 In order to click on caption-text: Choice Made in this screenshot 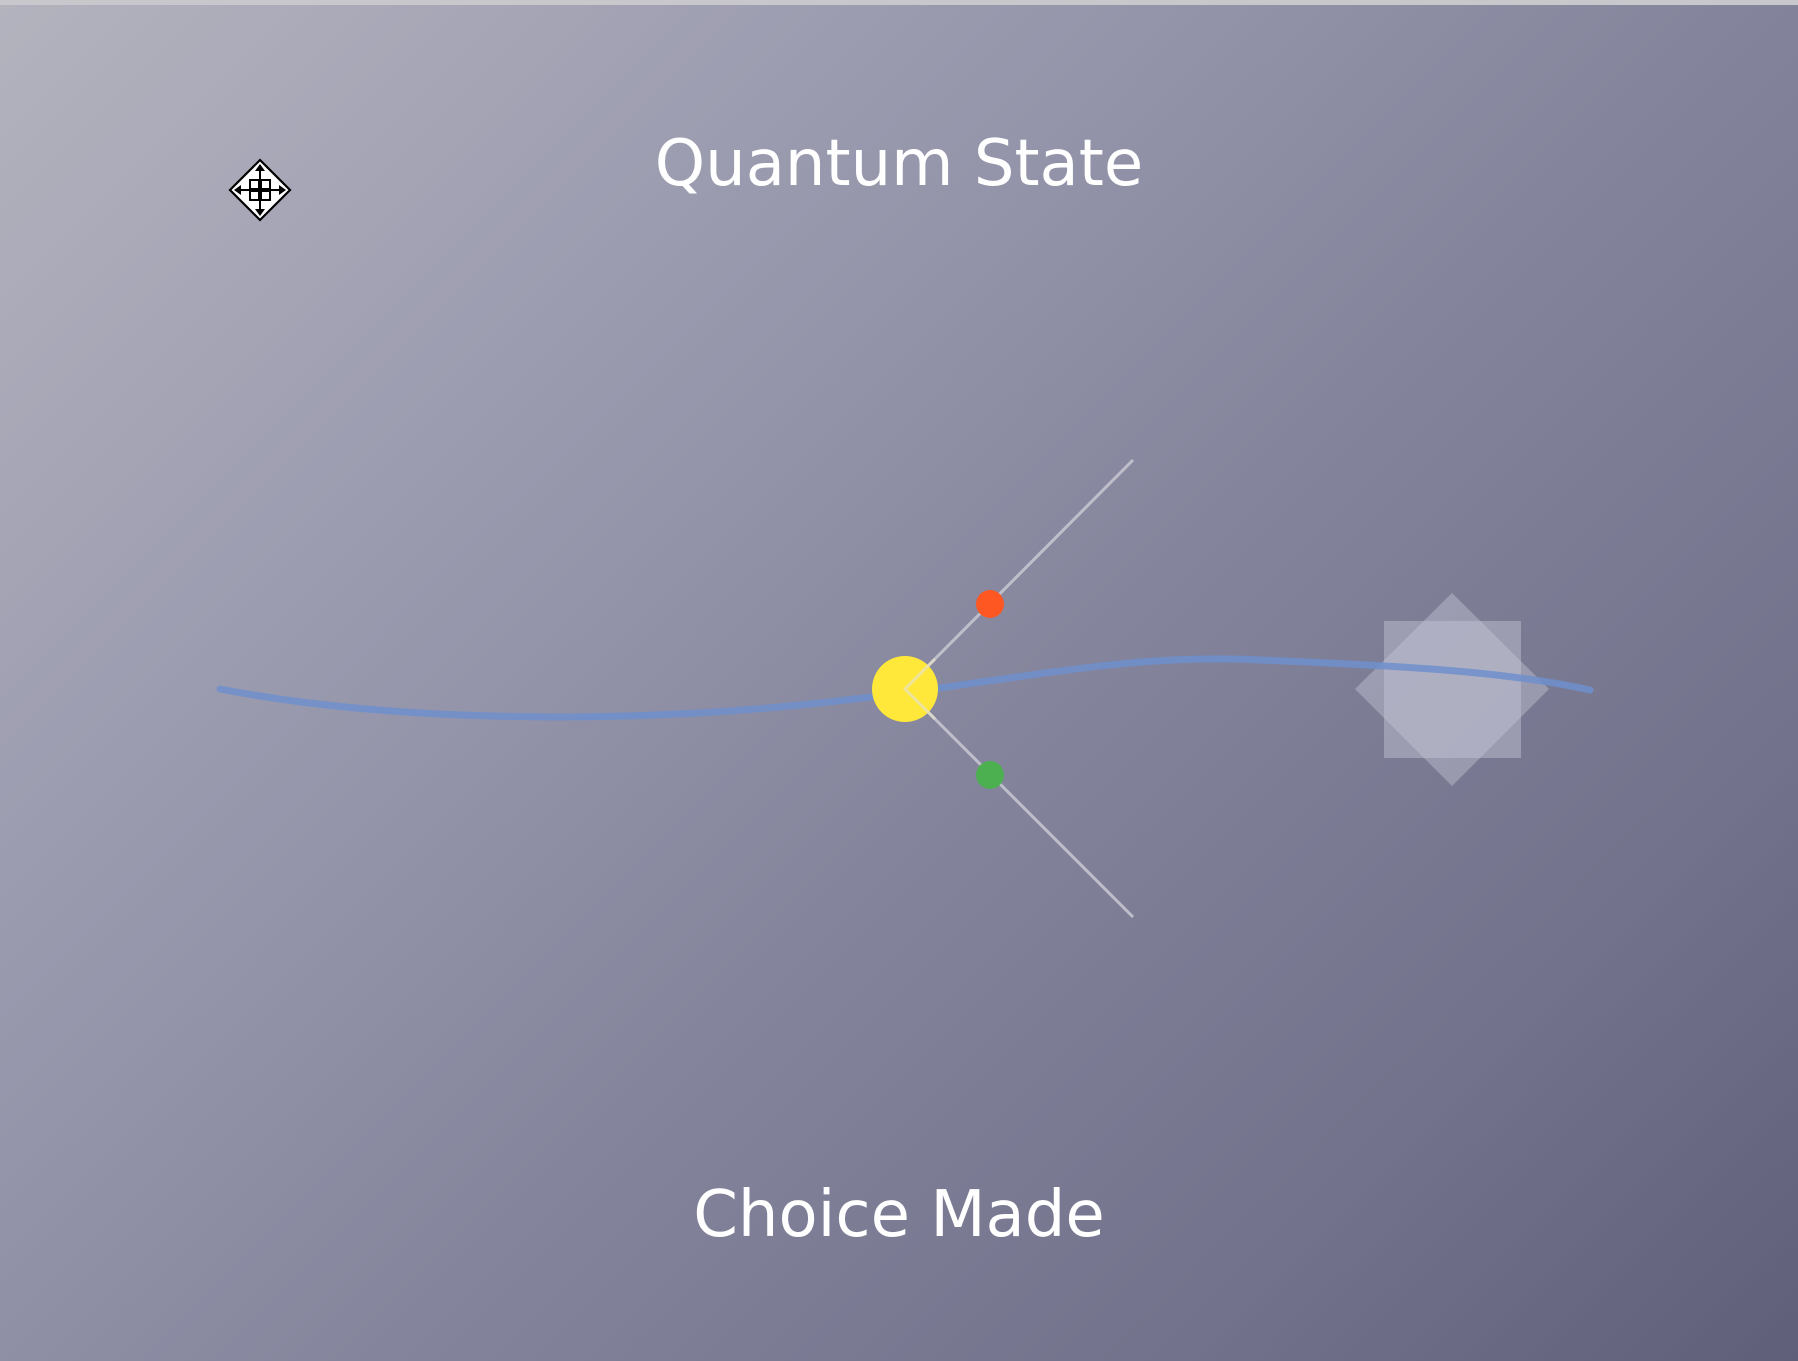, I will do `click(899, 1215)`.